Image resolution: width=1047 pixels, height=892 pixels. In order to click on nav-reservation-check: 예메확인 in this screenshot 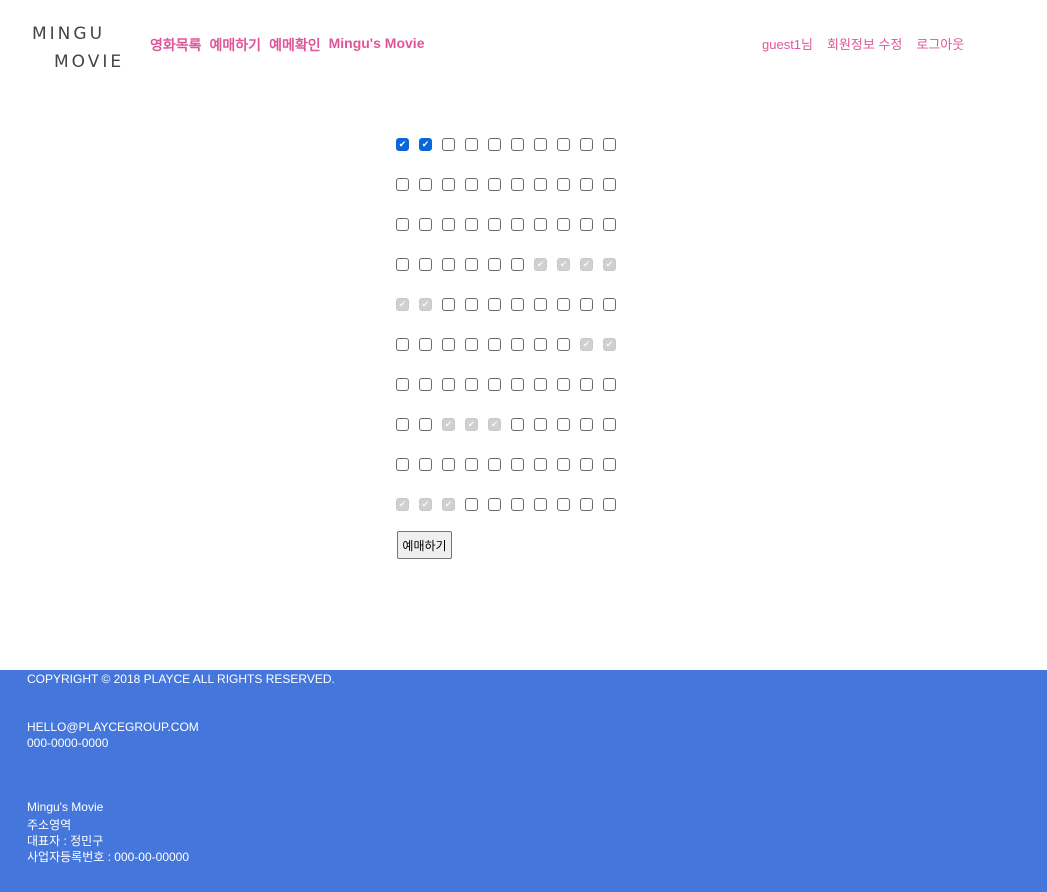, I will do `click(295, 45)`.